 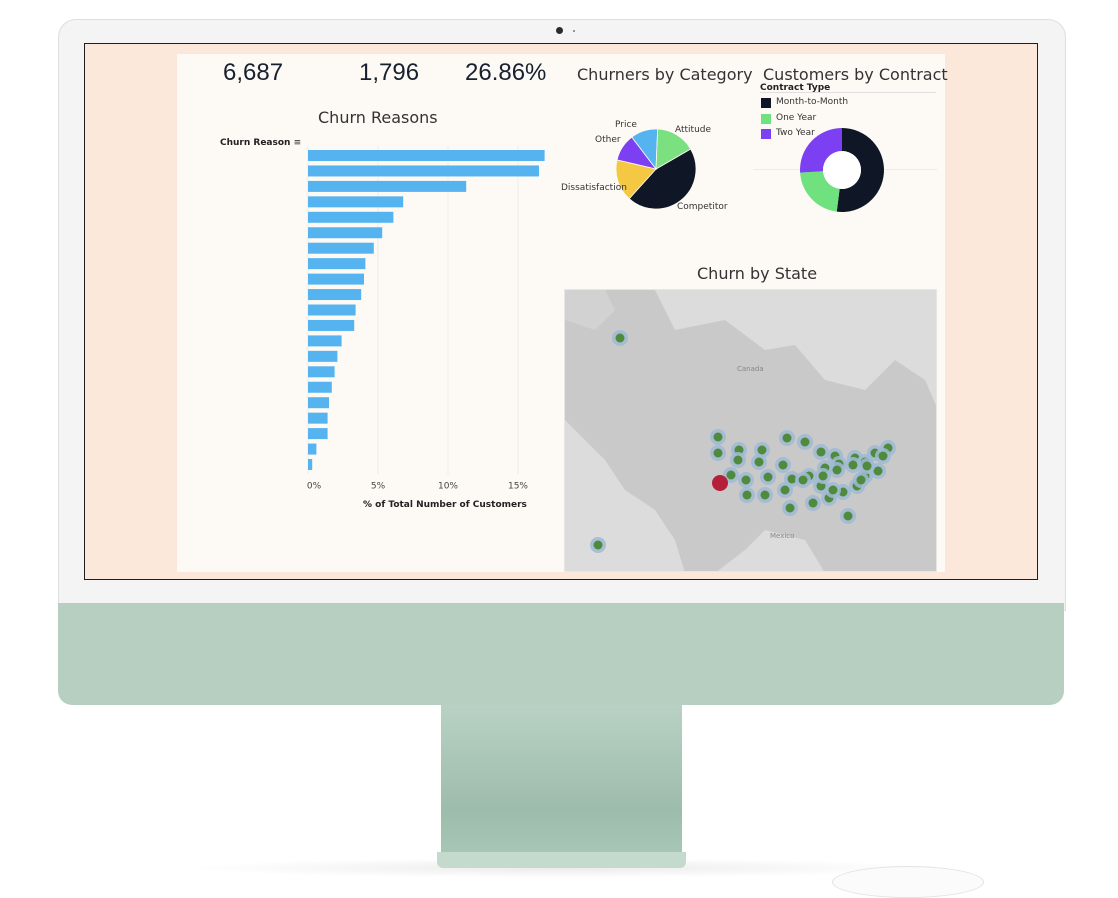 I want to click on x-tick-label: 0%, so click(x=314, y=486).